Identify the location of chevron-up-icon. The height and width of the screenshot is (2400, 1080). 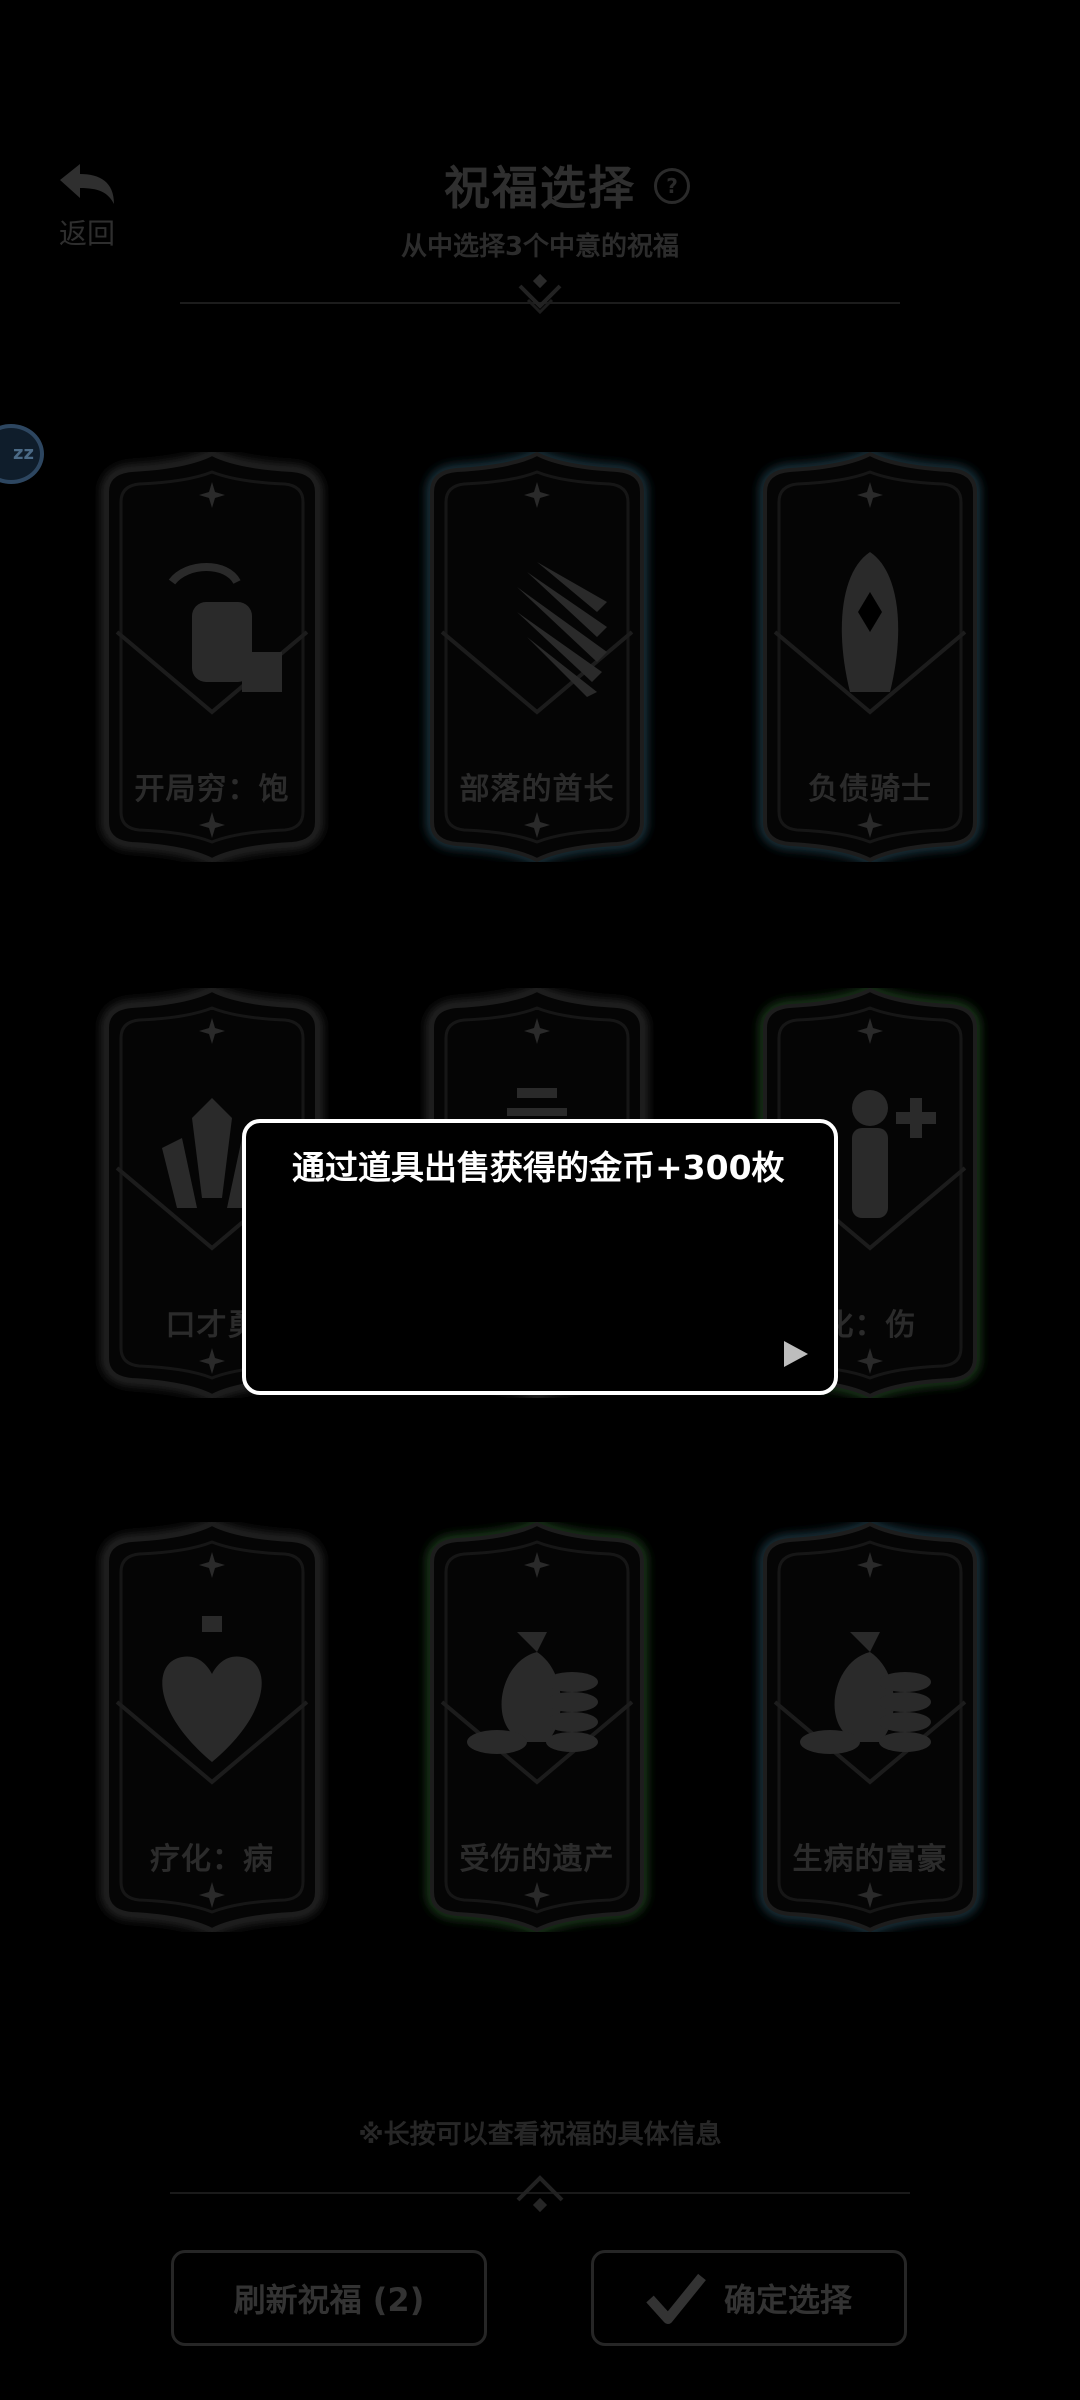
(540, 2194).